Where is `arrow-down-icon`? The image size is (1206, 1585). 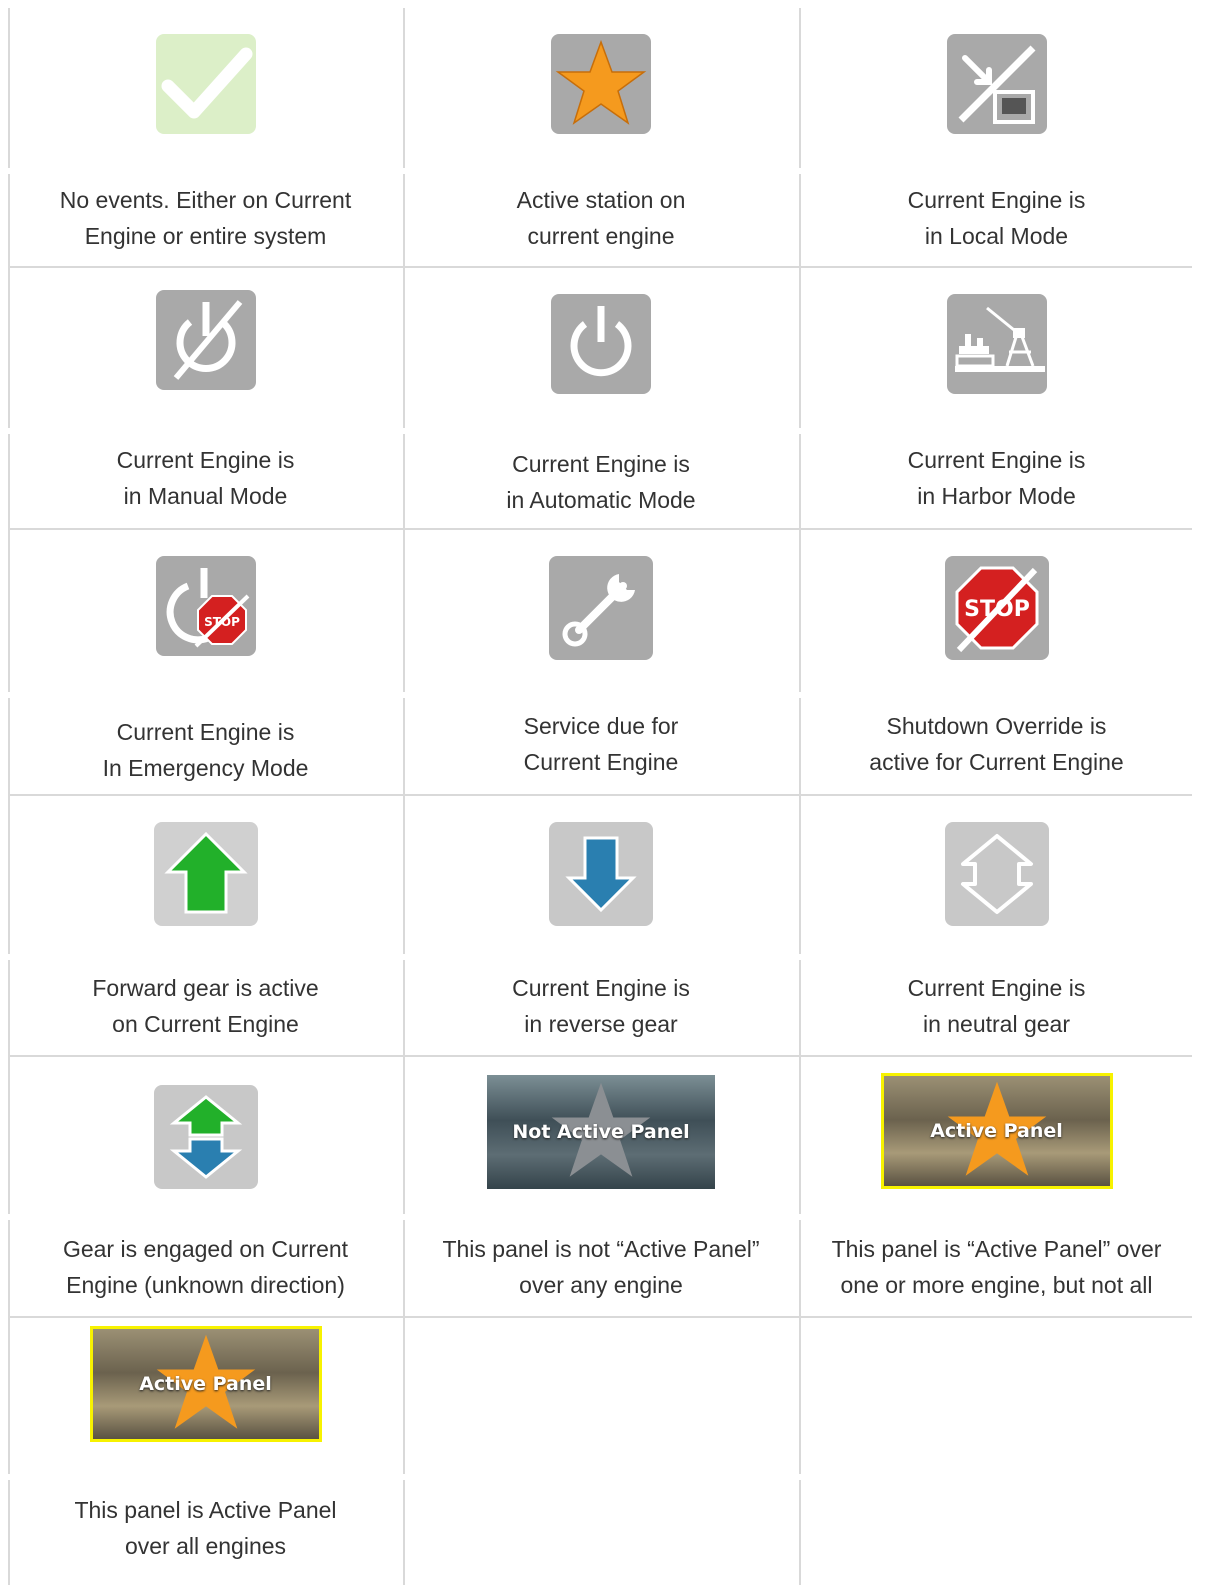 arrow-down-icon is located at coordinates (601, 874).